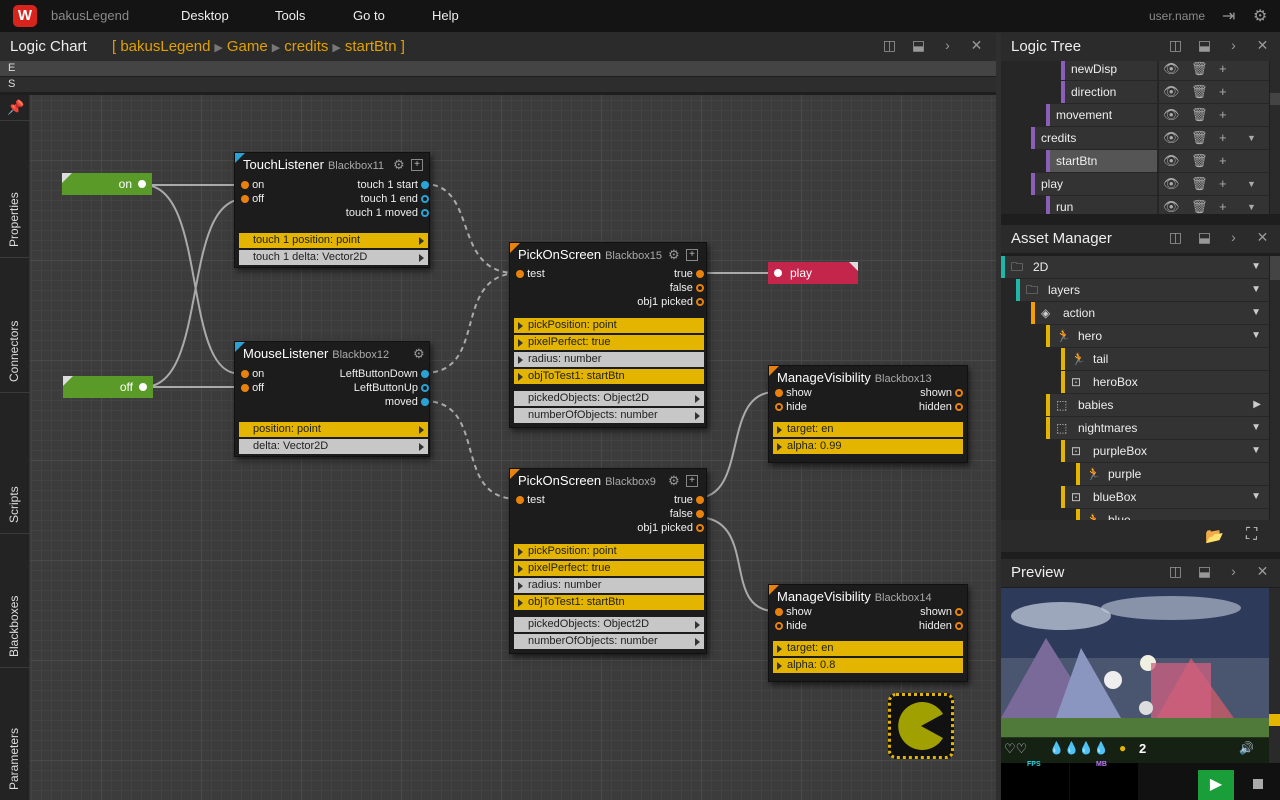  I want to click on port-false: false, so click(687, 514).